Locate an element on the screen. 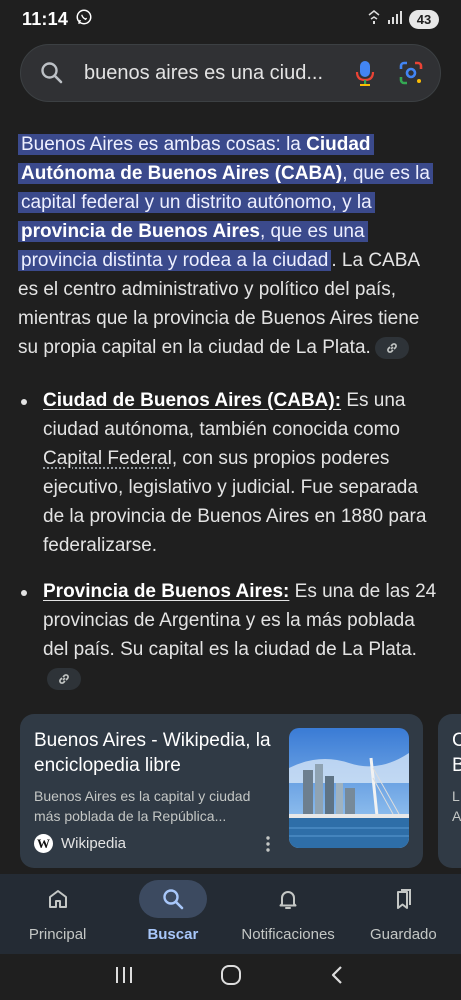 The image size is (461, 1000). bookmarks-icon is located at coordinates (403, 899).